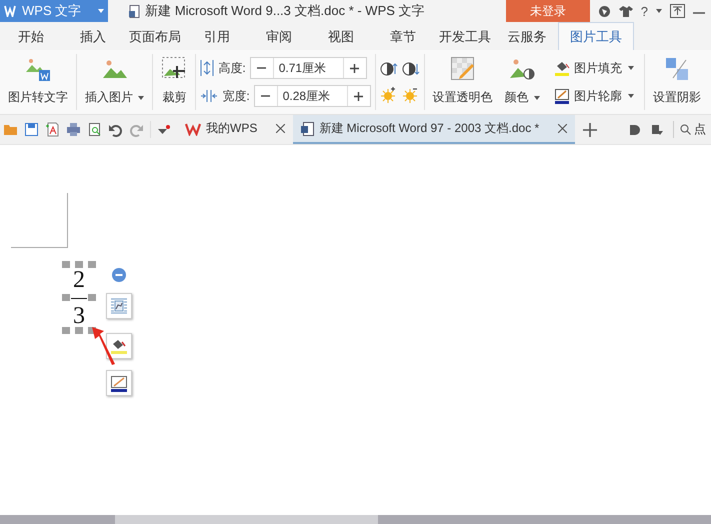 The image size is (711, 524). I want to click on scrollbar-thumb, so click(246, 519).